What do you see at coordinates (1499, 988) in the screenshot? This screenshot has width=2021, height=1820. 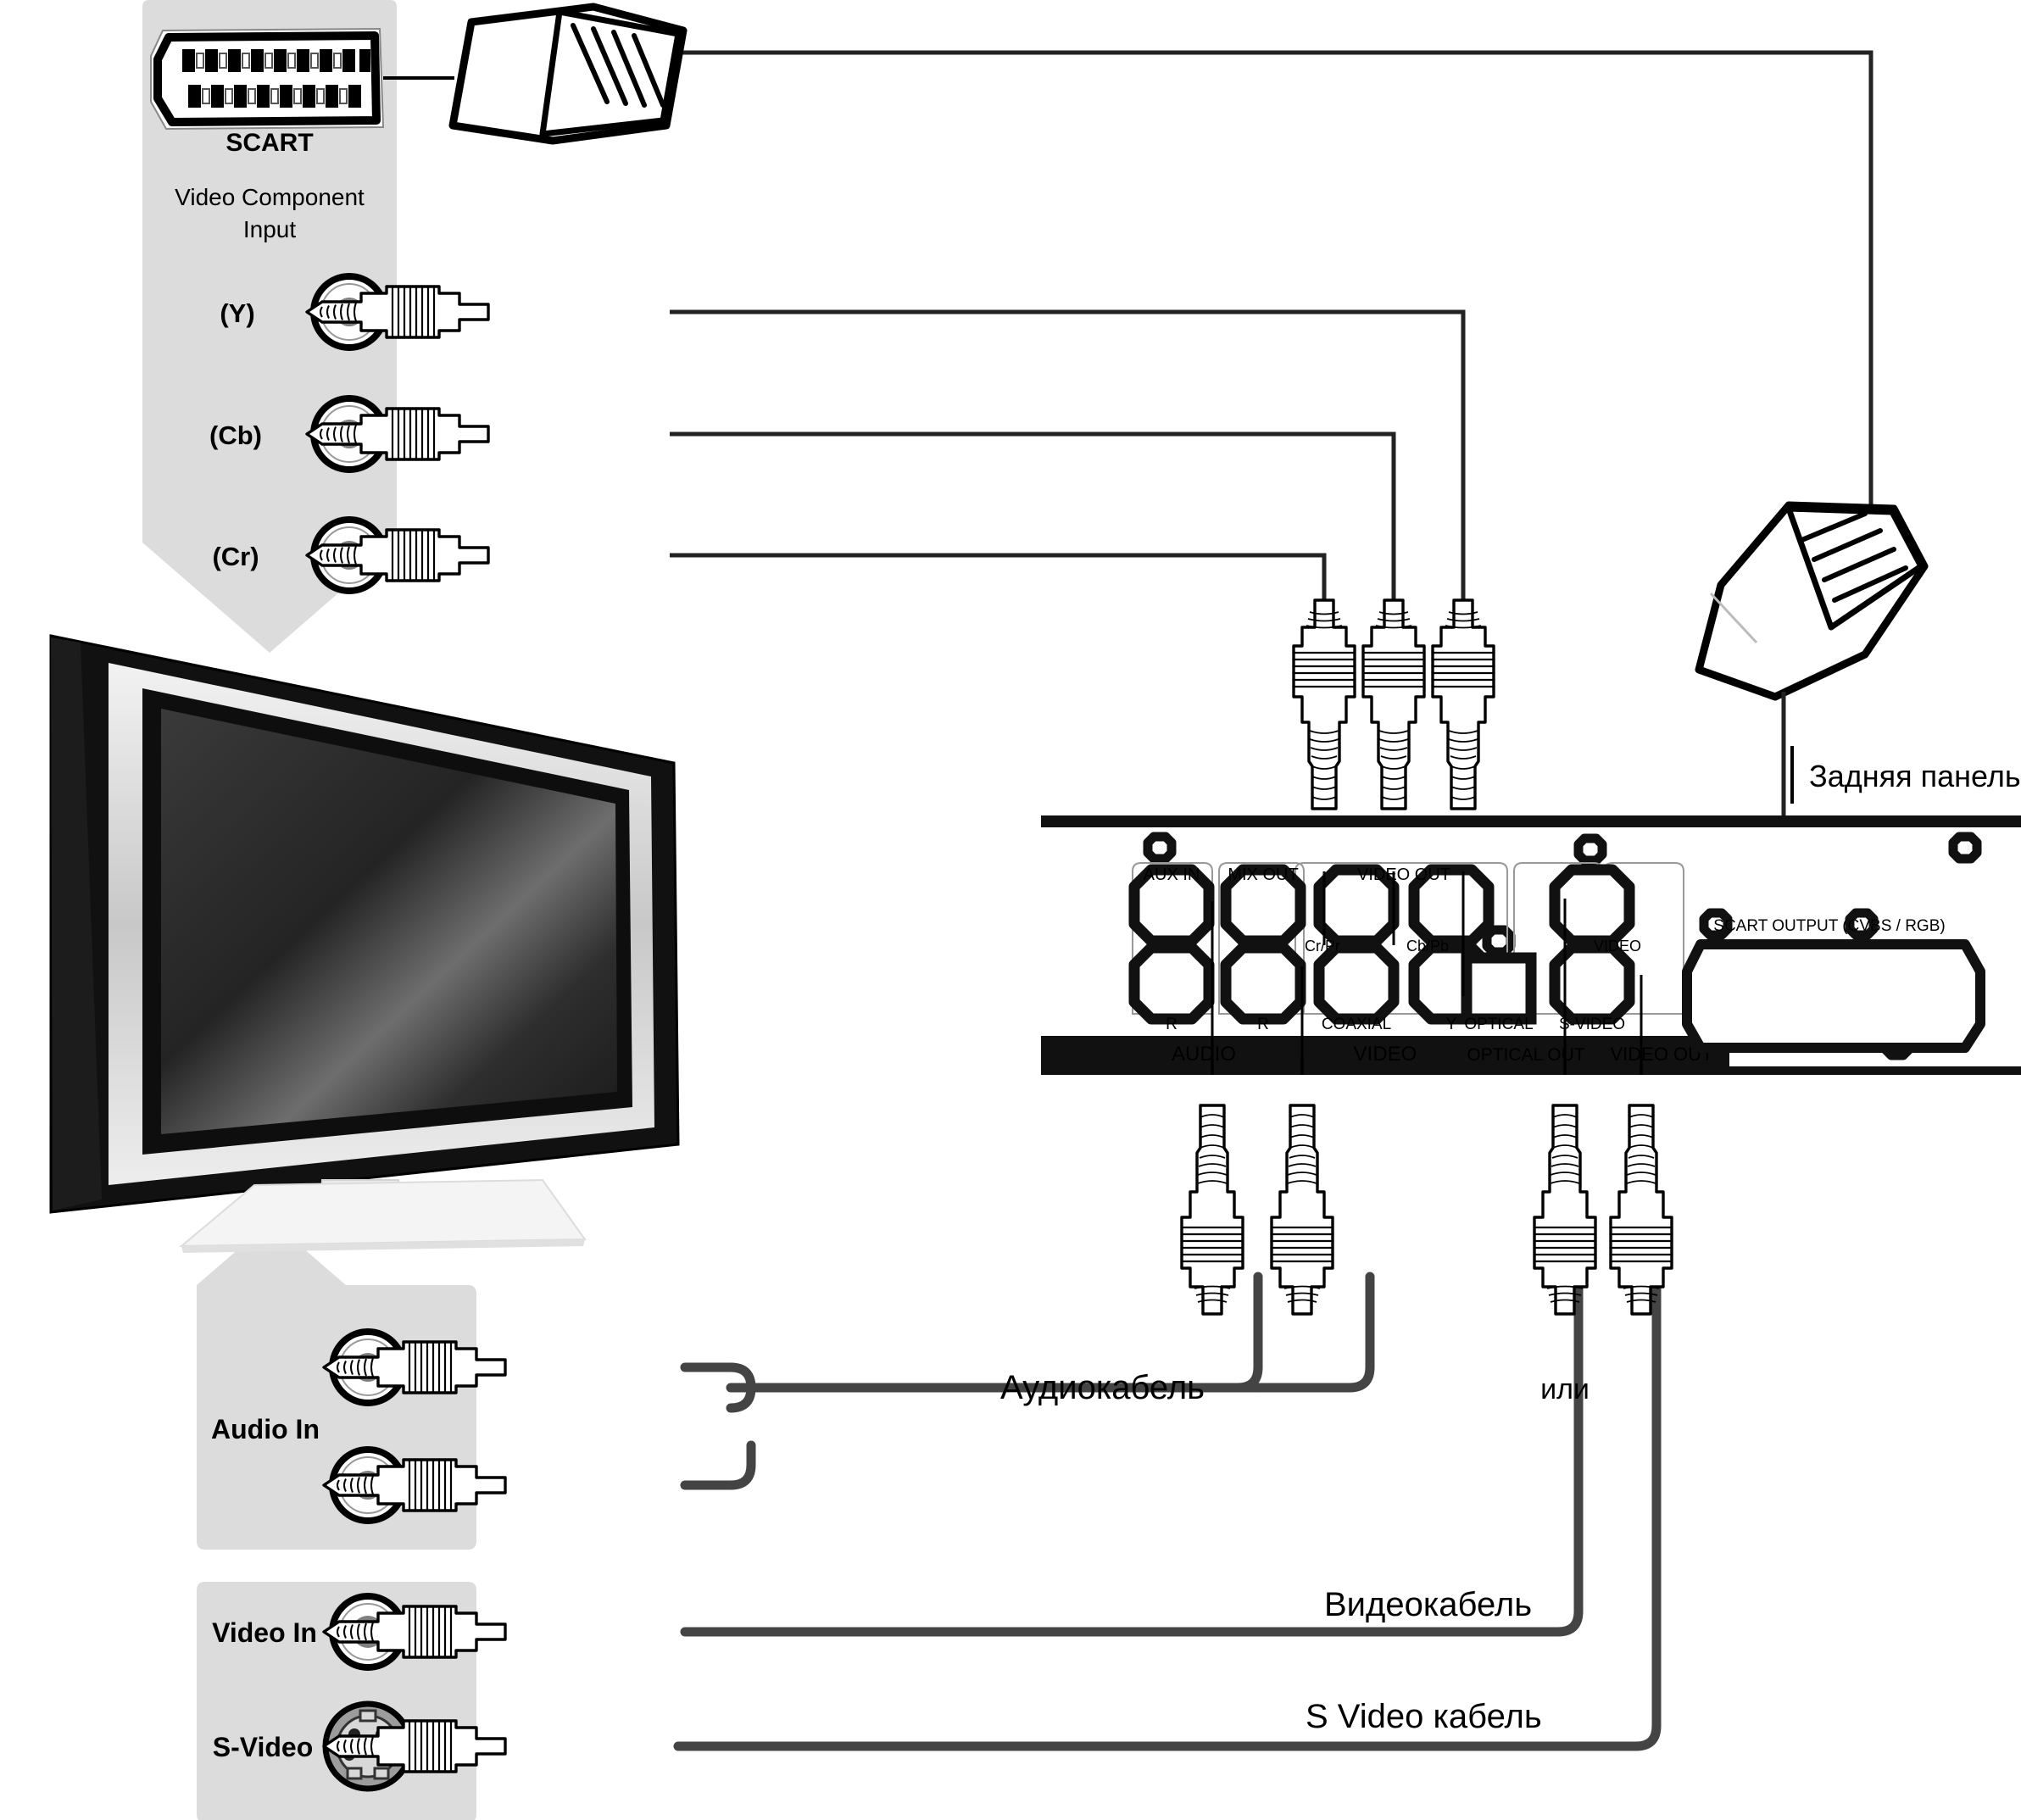 I see `socket-optical` at bounding box center [1499, 988].